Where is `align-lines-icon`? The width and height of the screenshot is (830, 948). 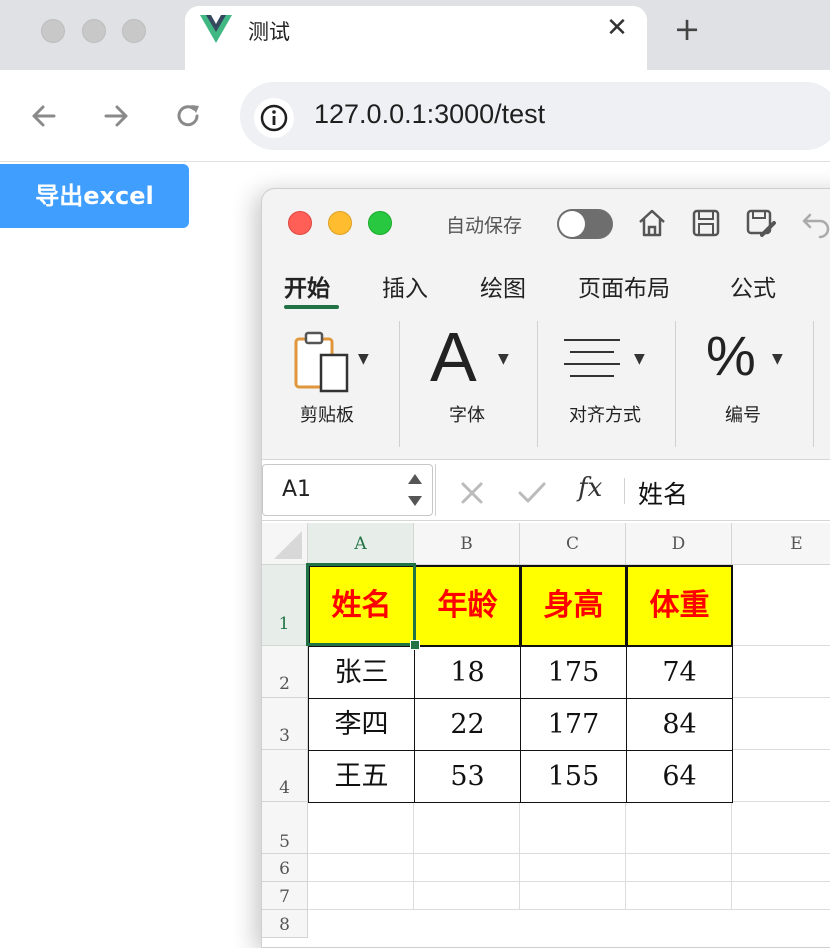 align-lines-icon is located at coordinates (594, 360).